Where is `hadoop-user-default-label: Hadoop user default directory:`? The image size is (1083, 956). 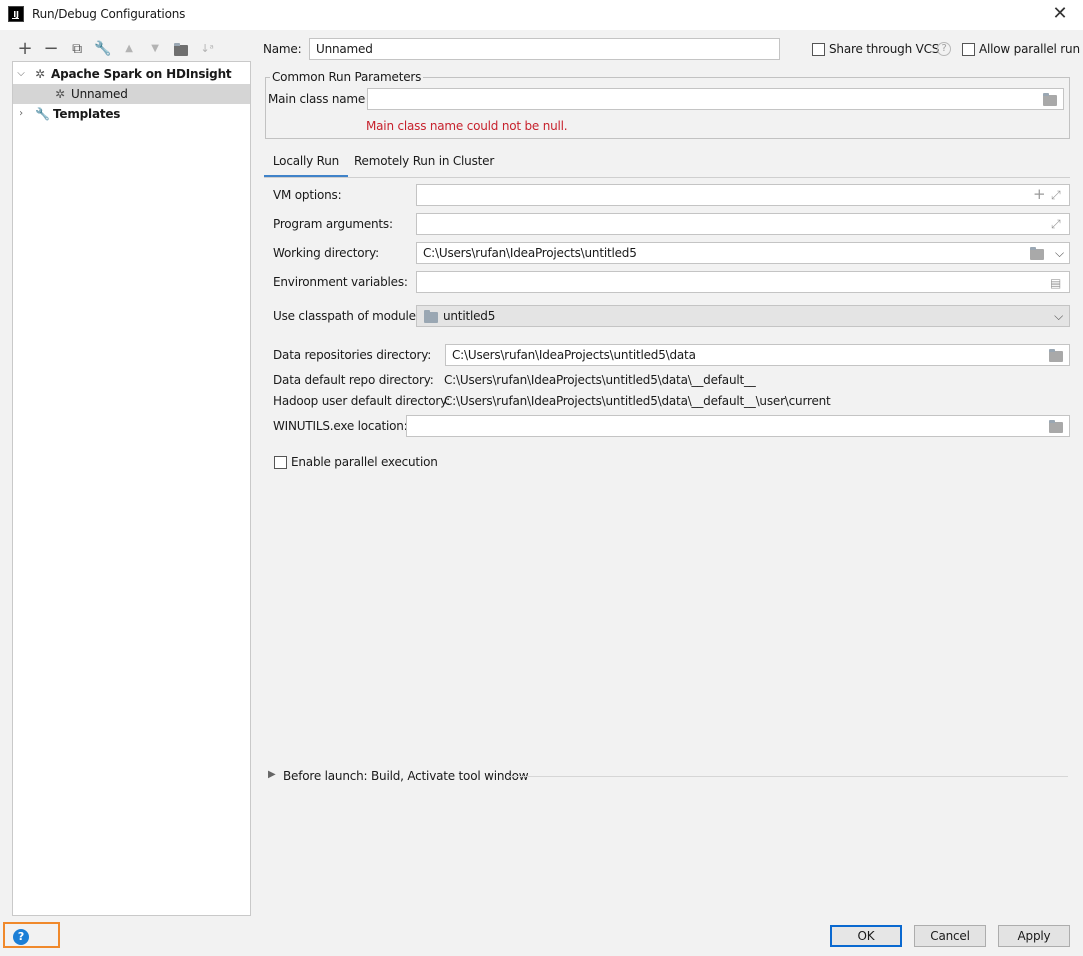
hadoop-user-default-label: Hadoop user default directory: is located at coordinates (361, 401).